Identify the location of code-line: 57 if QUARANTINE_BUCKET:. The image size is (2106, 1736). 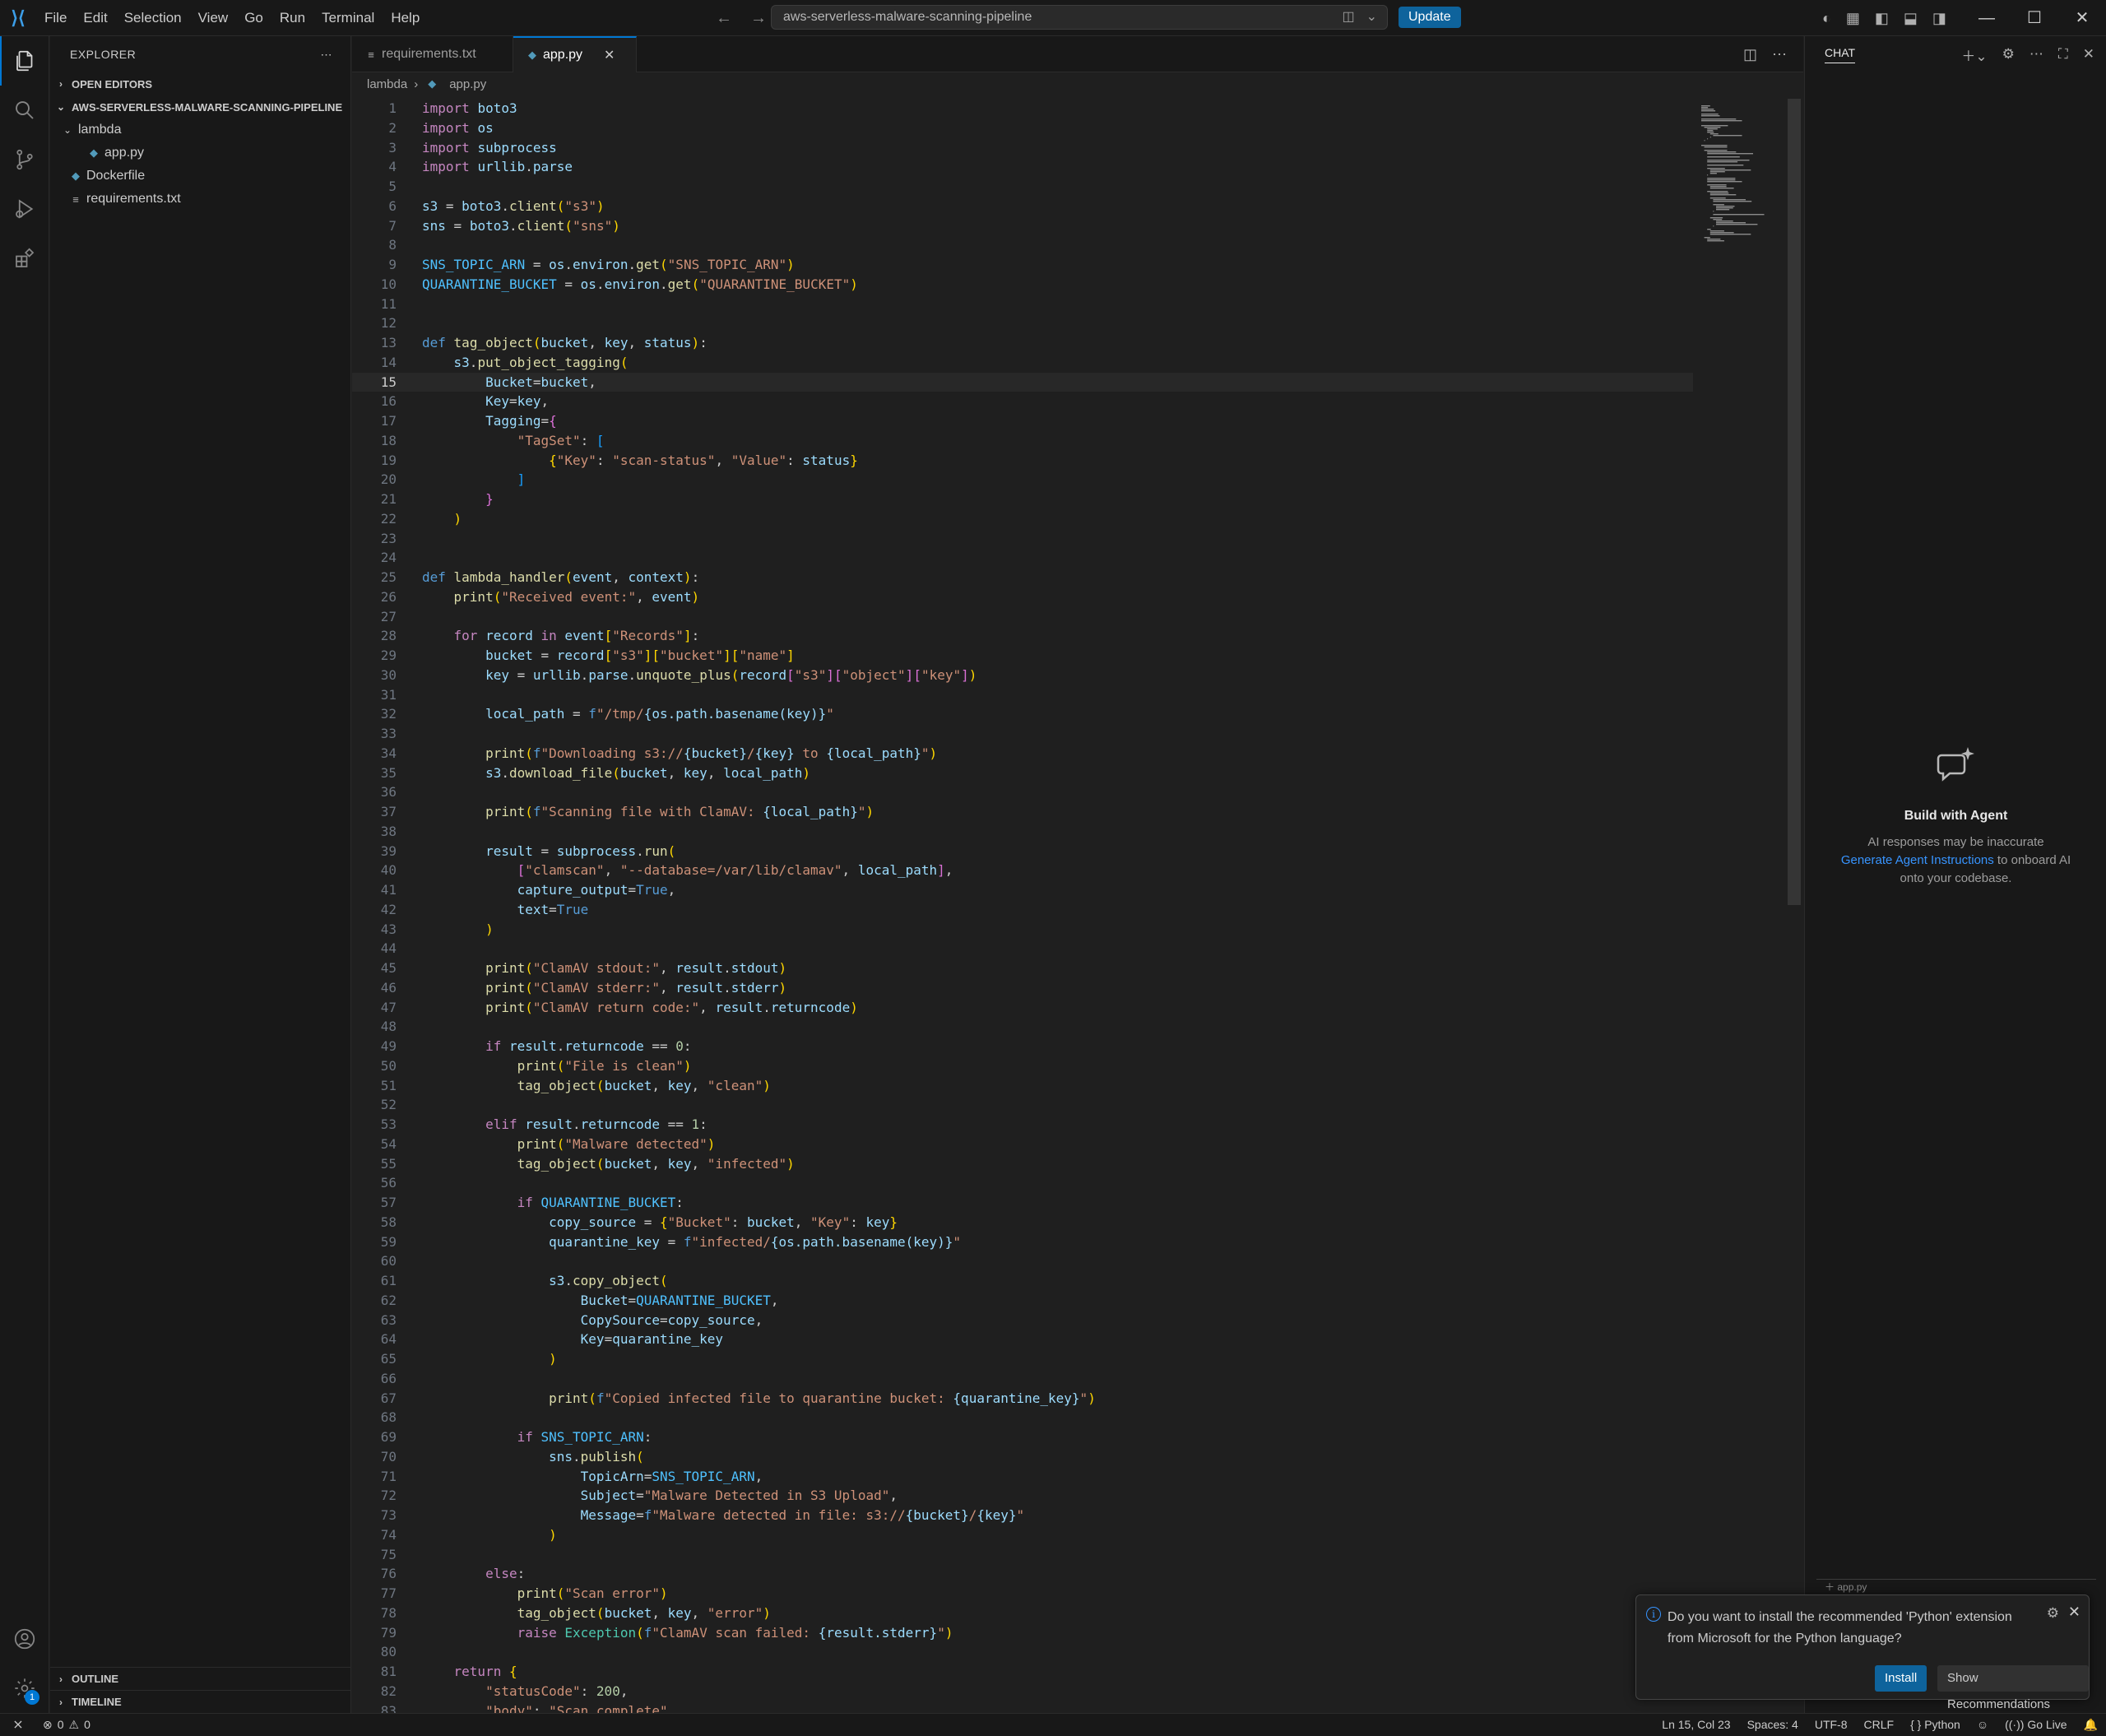
(1022, 1203).